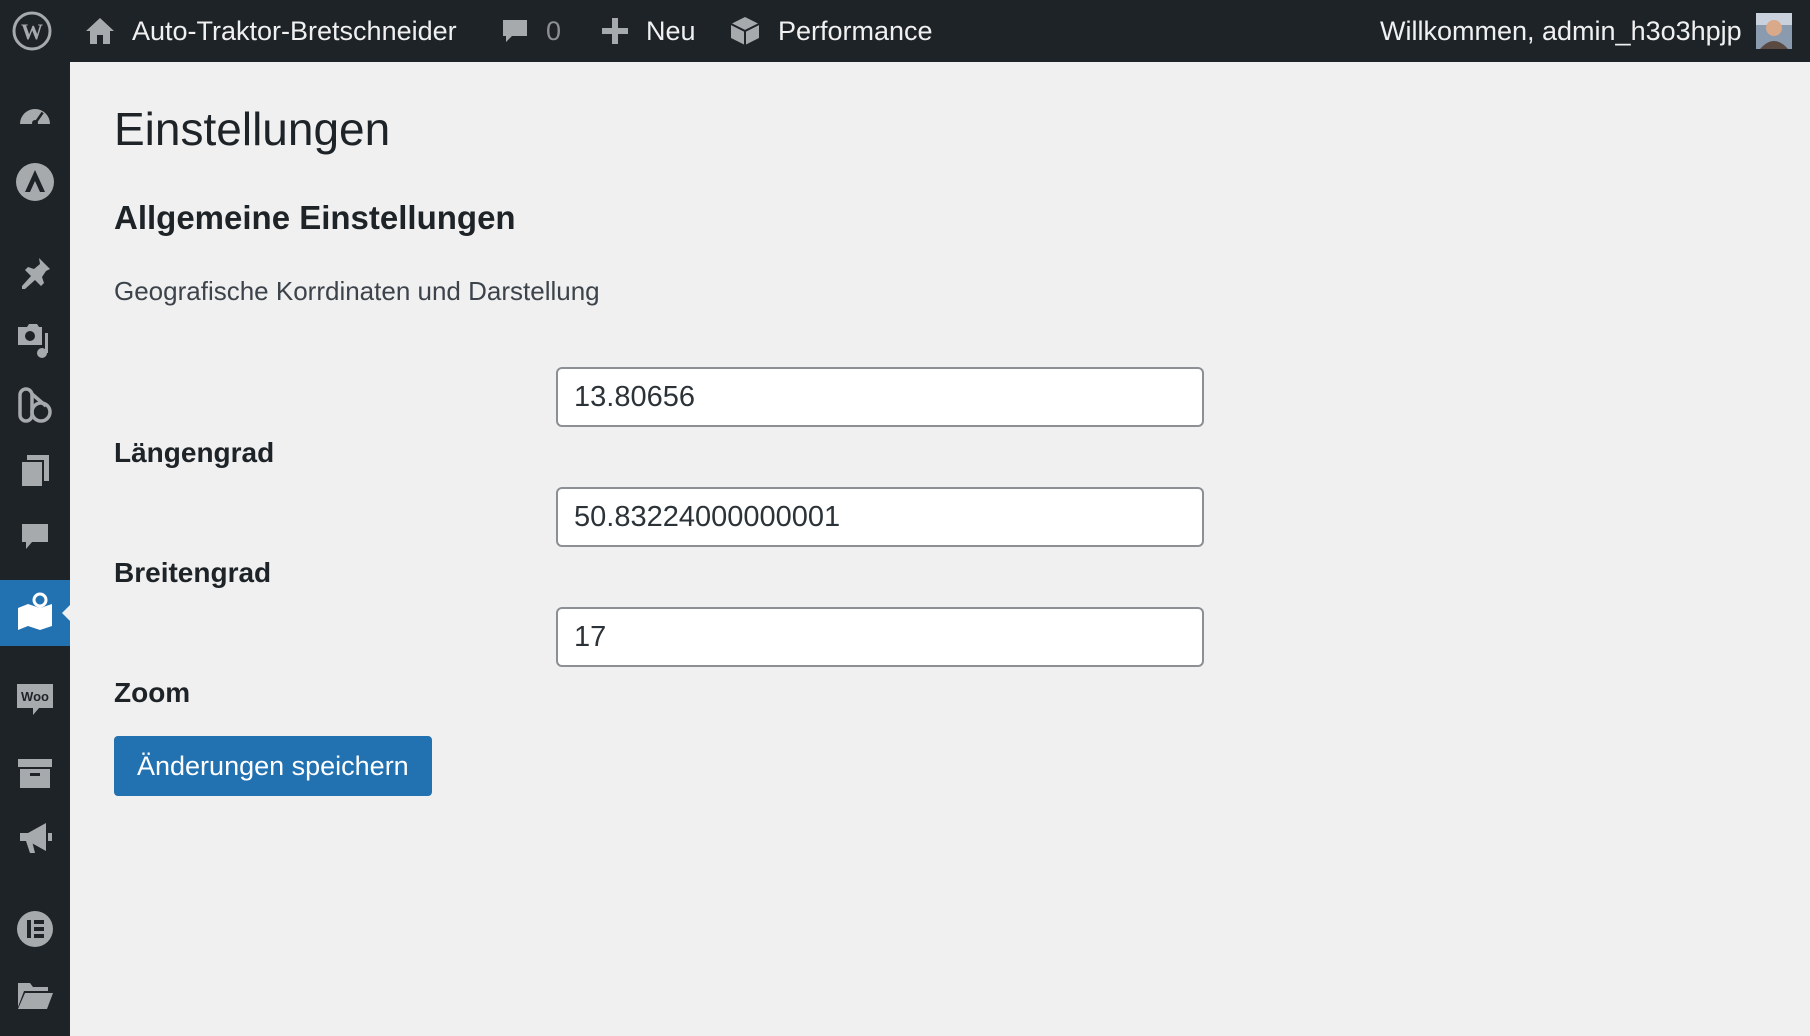 Image resolution: width=1810 pixels, height=1036 pixels. I want to click on sidebar-item-pages, so click(35, 473).